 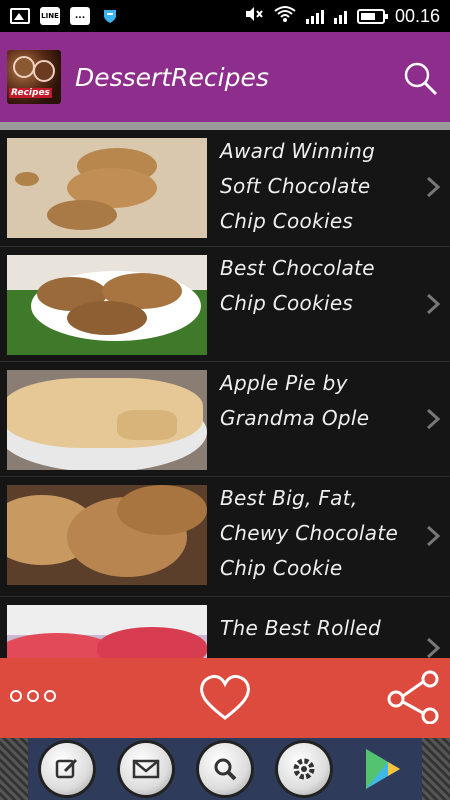 I want to click on app-bar: Recipes DessertRecipes, so click(x=225, y=77).